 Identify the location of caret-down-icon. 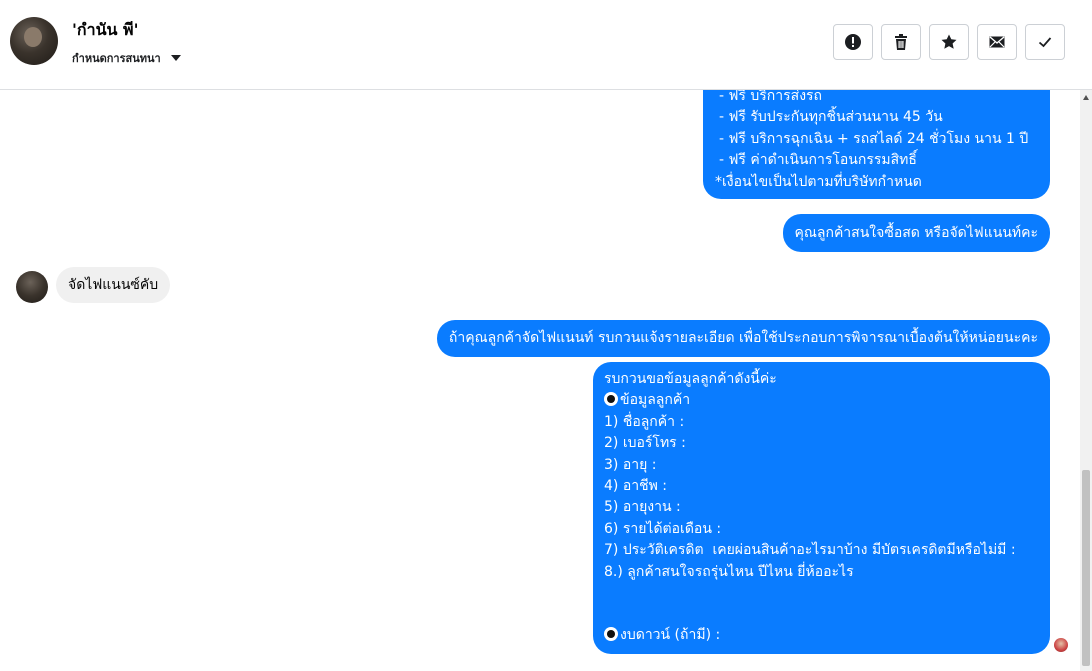
(175, 58).